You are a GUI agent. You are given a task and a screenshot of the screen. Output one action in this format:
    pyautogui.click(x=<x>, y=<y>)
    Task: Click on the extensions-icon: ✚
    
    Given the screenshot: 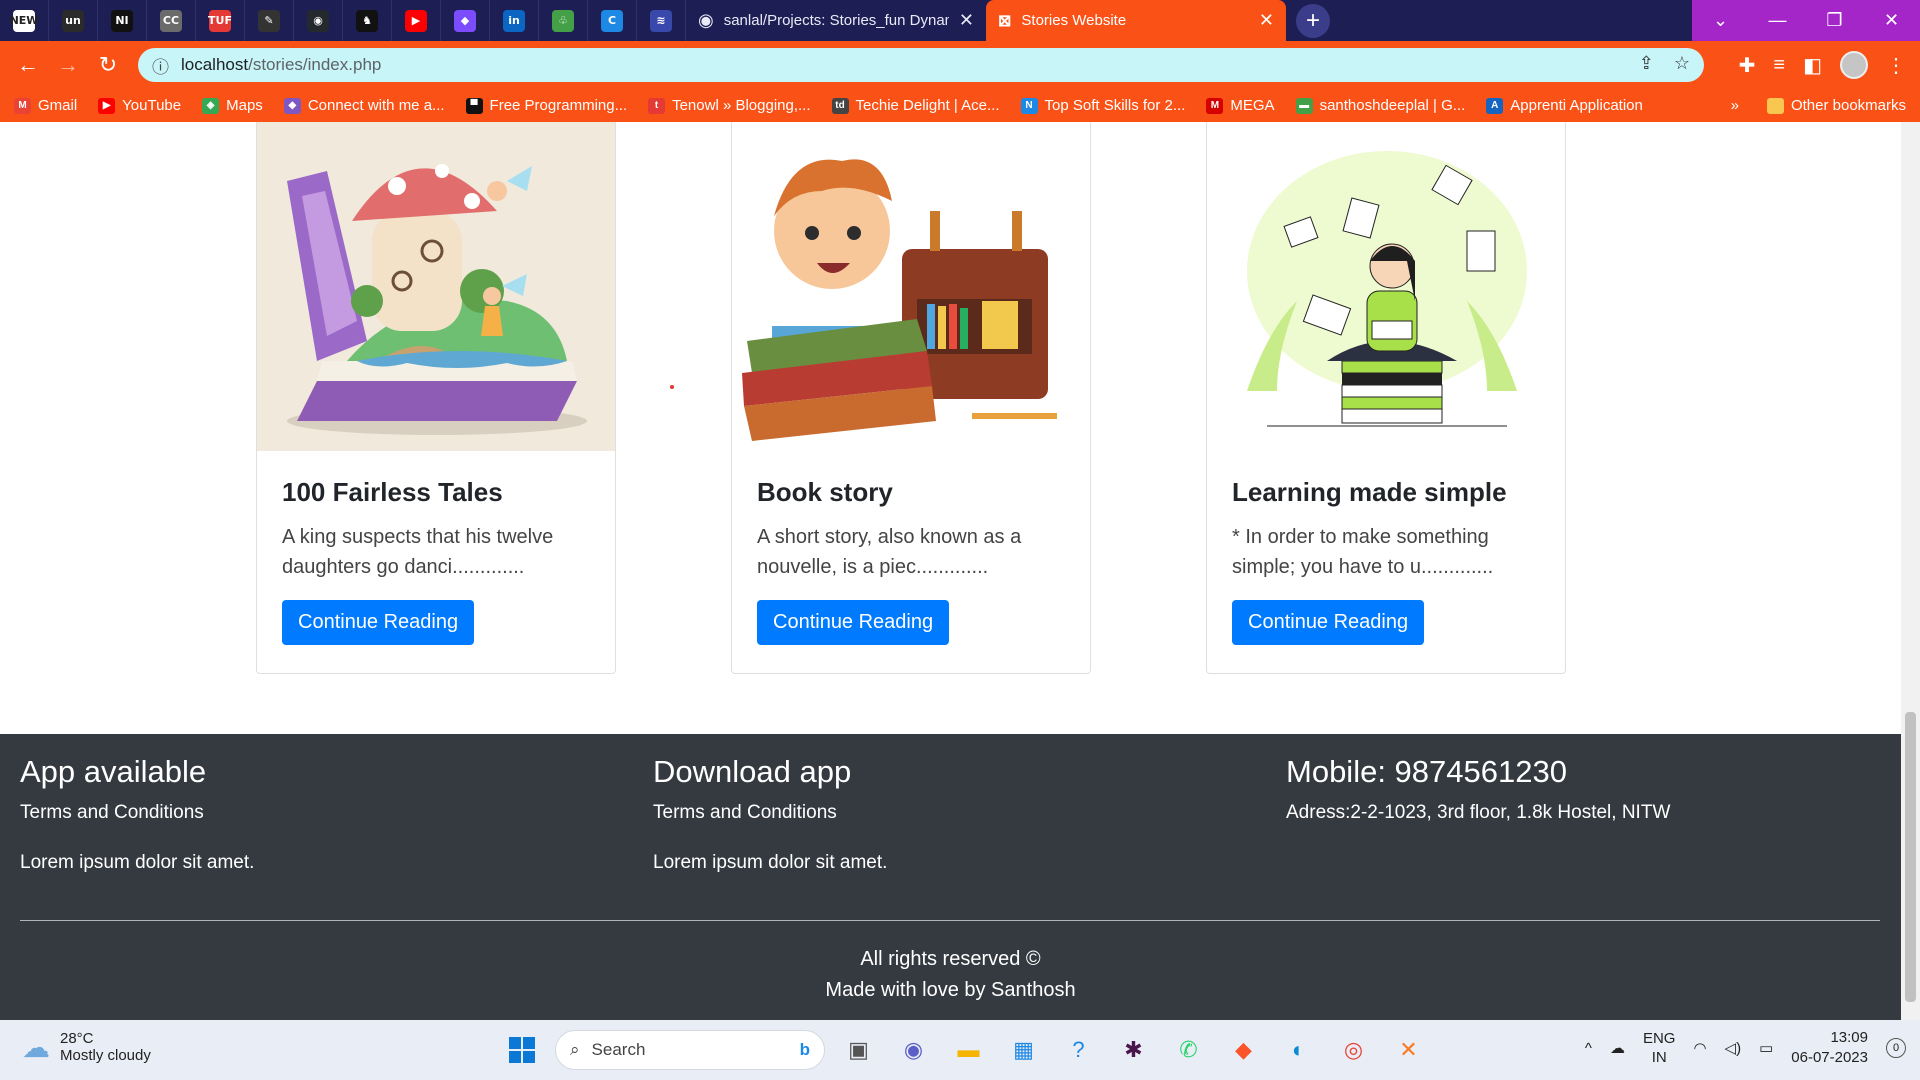 What is the action you would take?
    pyautogui.click(x=1747, y=65)
    